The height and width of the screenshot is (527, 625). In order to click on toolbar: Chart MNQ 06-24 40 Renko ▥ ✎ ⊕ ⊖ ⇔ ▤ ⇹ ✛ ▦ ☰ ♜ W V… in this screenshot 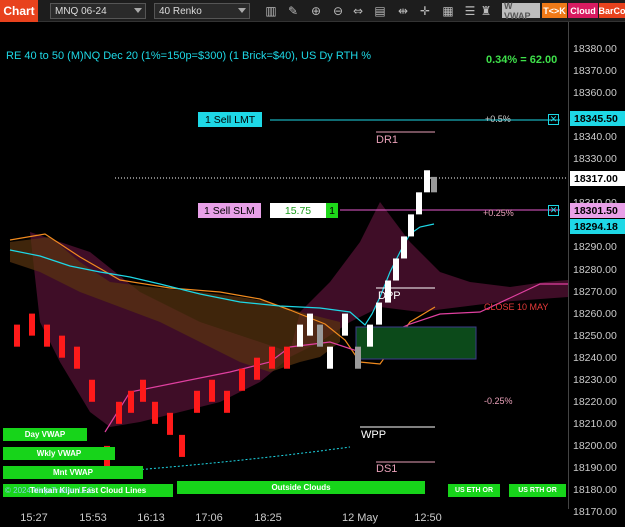, I will do `click(312, 11)`.